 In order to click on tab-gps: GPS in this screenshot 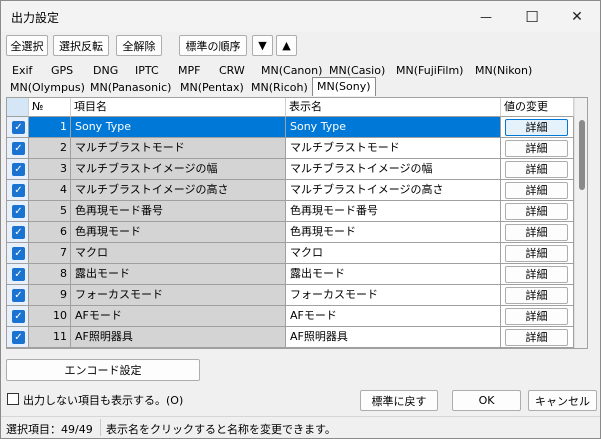, I will do `click(62, 70)`.